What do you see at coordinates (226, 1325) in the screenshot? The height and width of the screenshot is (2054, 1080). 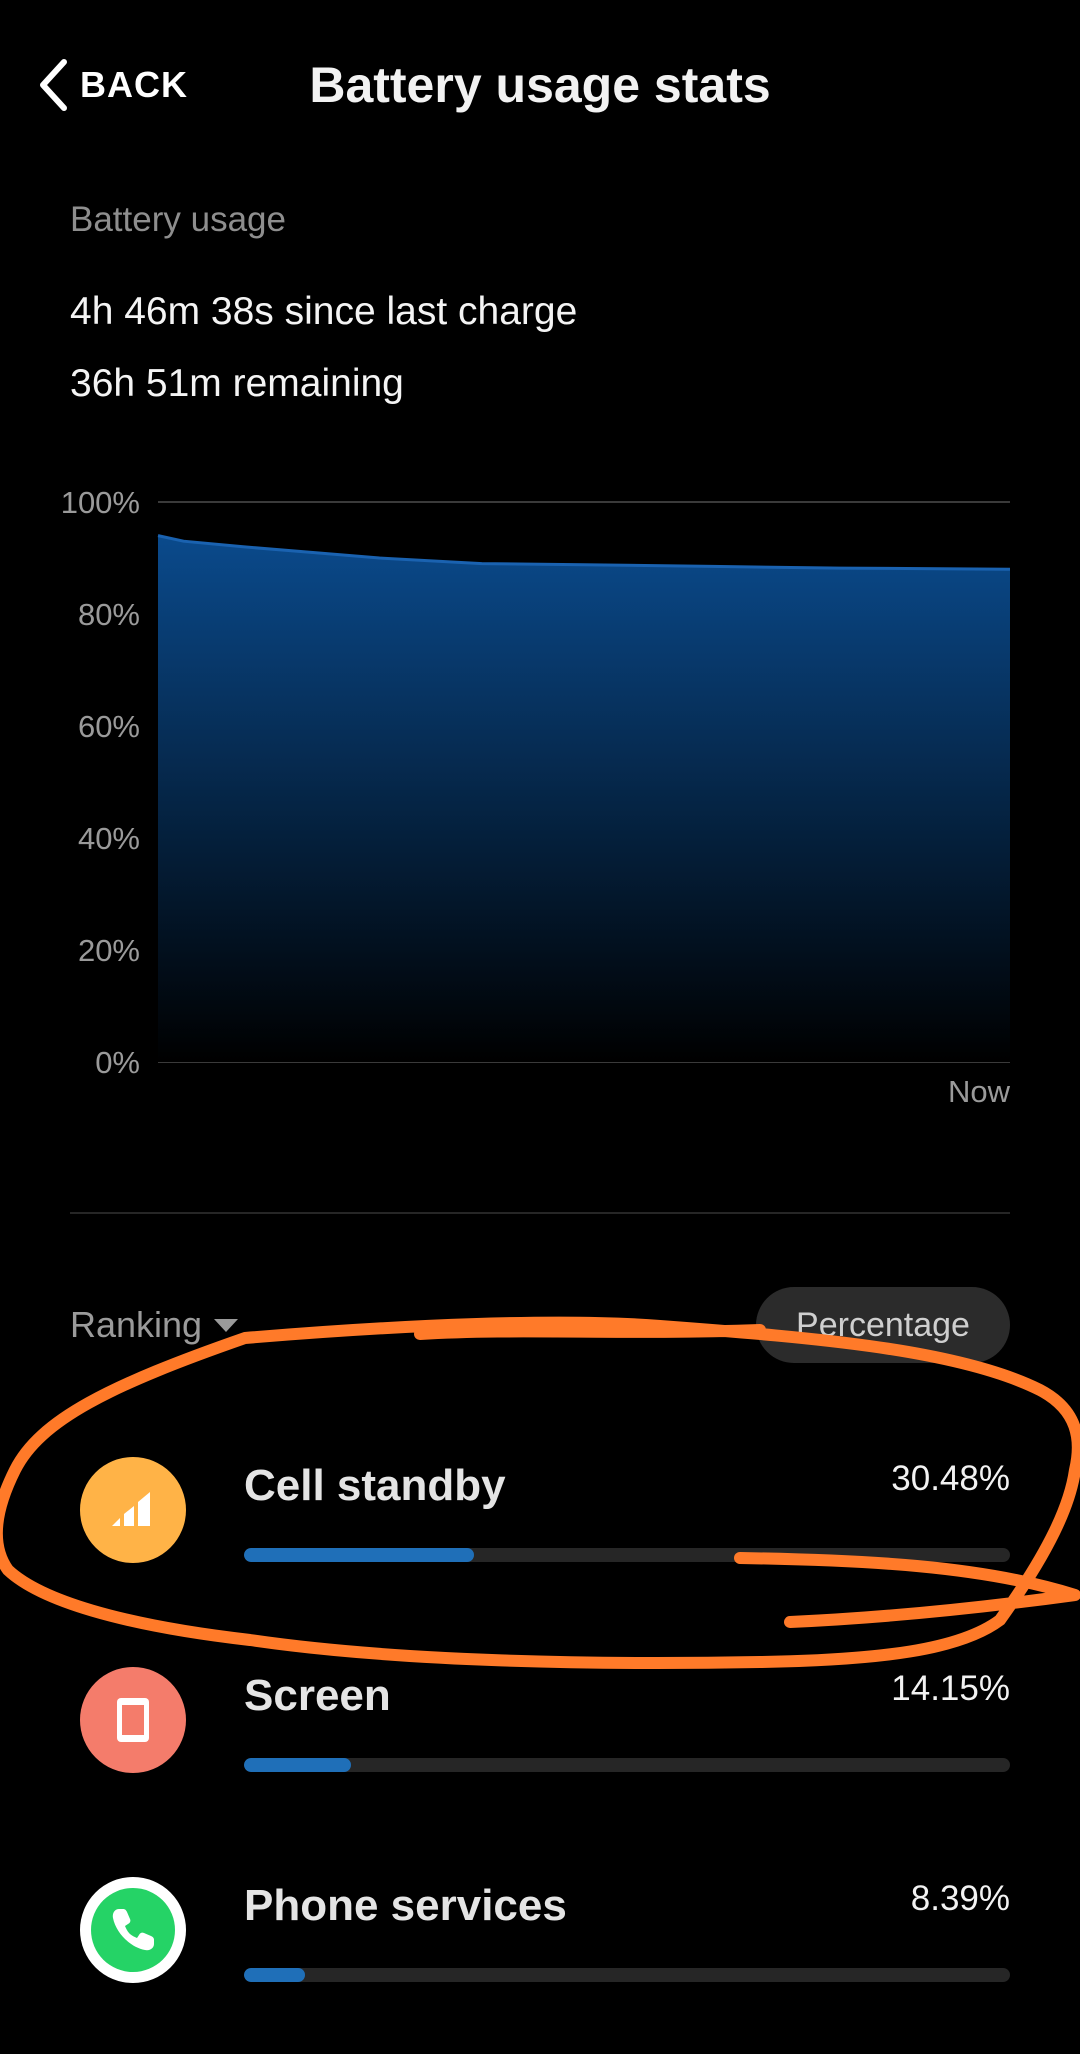 I see `caret-down-icon` at bounding box center [226, 1325].